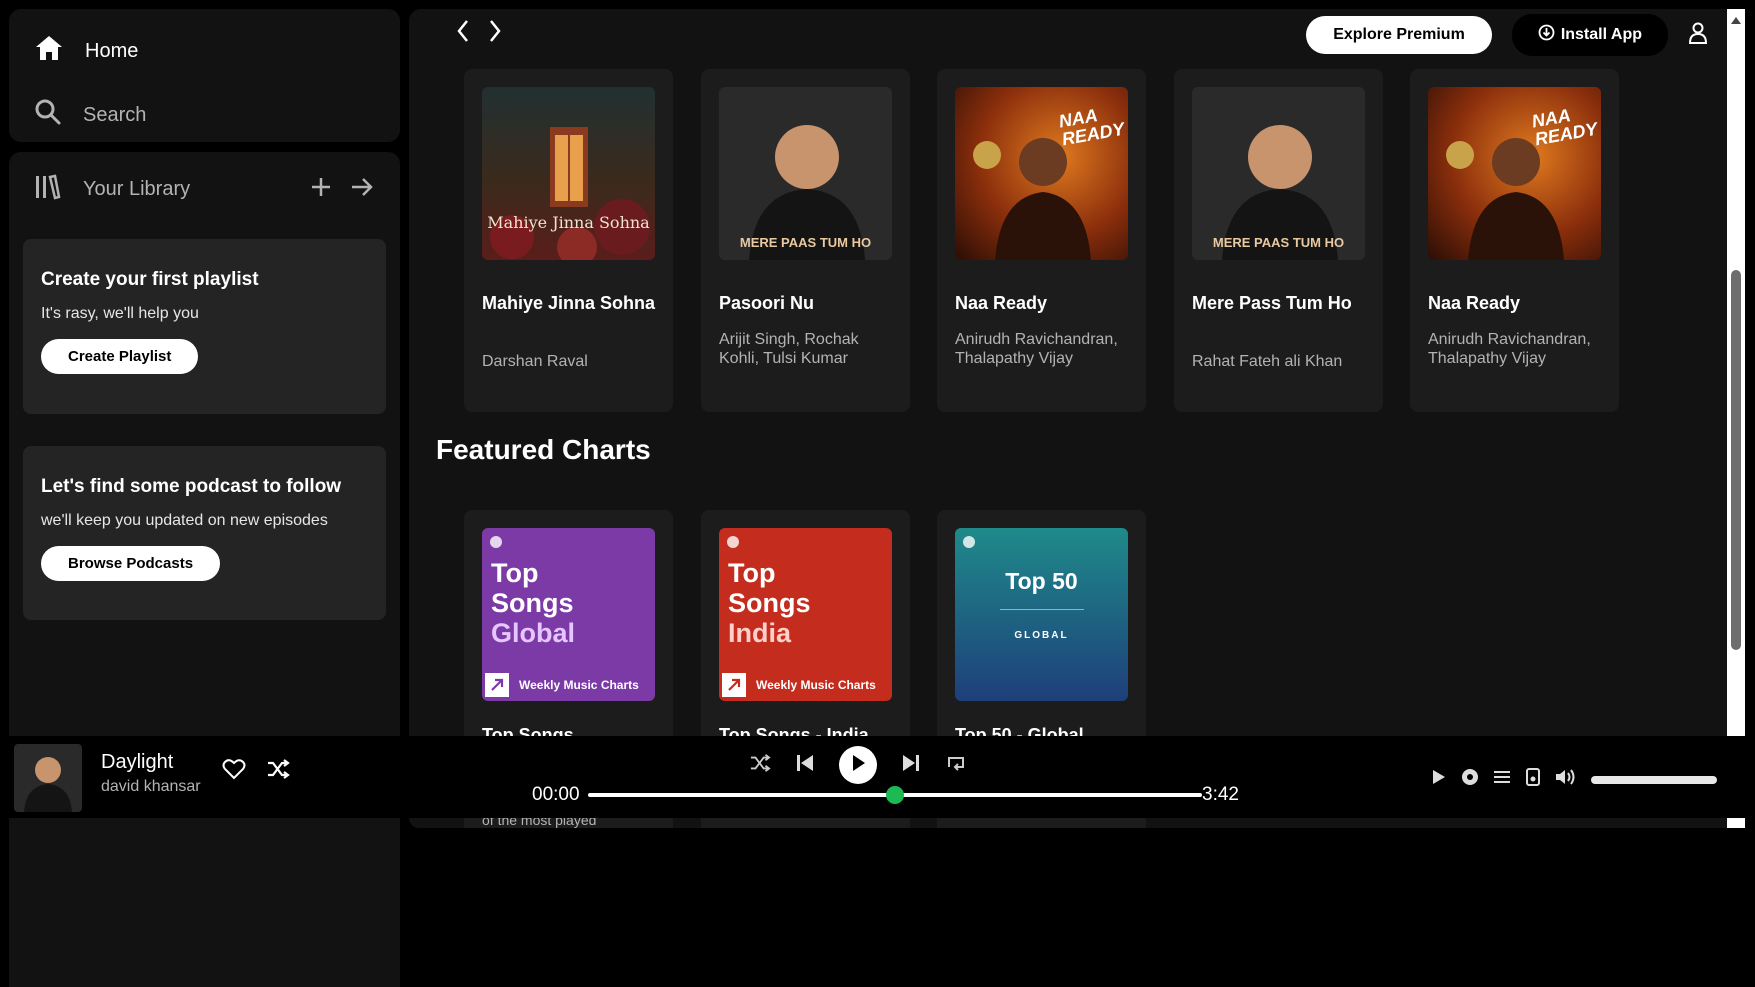 The height and width of the screenshot is (987, 1755). What do you see at coordinates (150, 279) in the screenshot?
I see `create-playlist-title: Create your first playlist` at bounding box center [150, 279].